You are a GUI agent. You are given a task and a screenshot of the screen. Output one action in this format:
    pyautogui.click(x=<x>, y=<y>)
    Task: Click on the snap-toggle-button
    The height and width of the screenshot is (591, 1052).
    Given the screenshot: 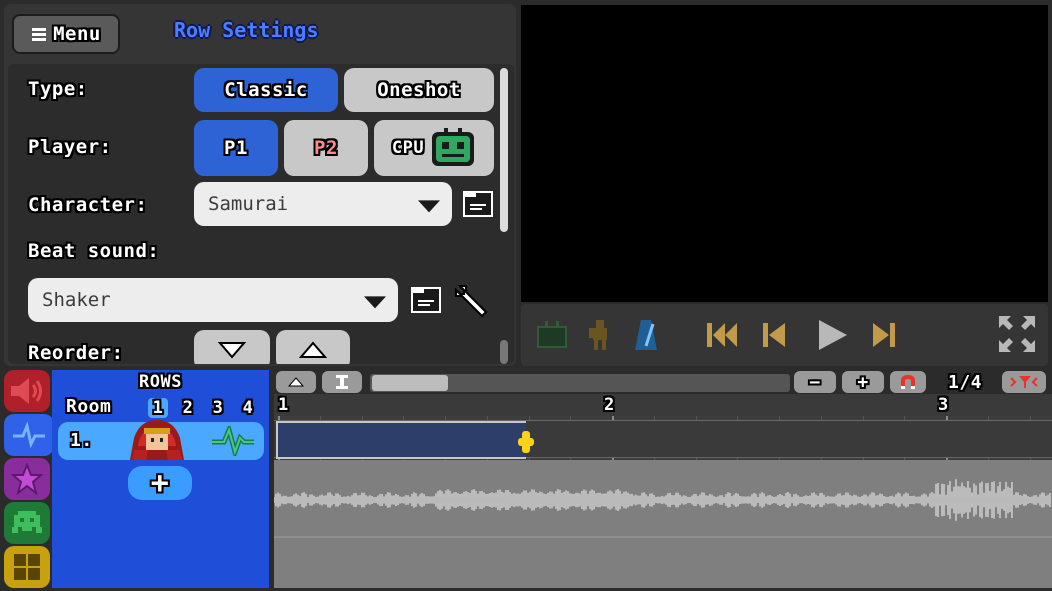 What is the action you would take?
    pyautogui.click(x=908, y=382)
    